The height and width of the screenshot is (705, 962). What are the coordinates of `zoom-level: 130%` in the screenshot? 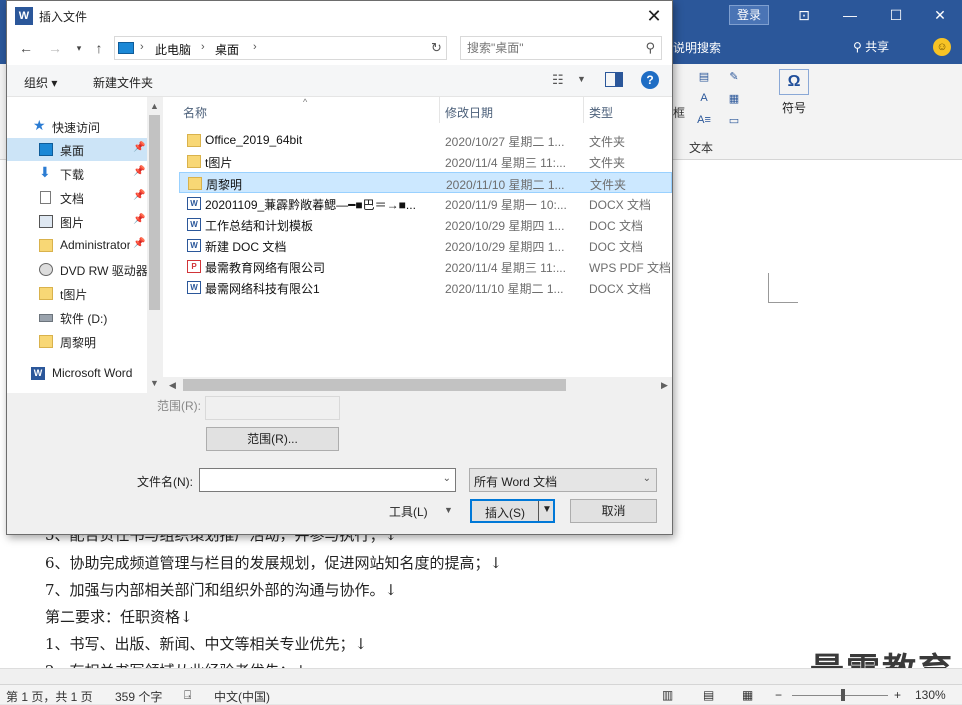 It's located at (930, 695).